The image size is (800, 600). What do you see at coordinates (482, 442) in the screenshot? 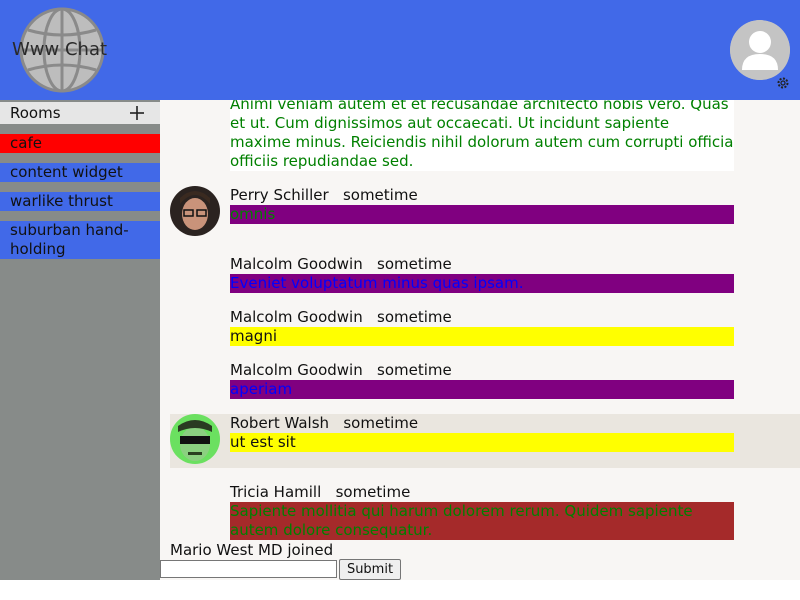
I see `message-text: ut est sit` at bounding box center [482, 442].